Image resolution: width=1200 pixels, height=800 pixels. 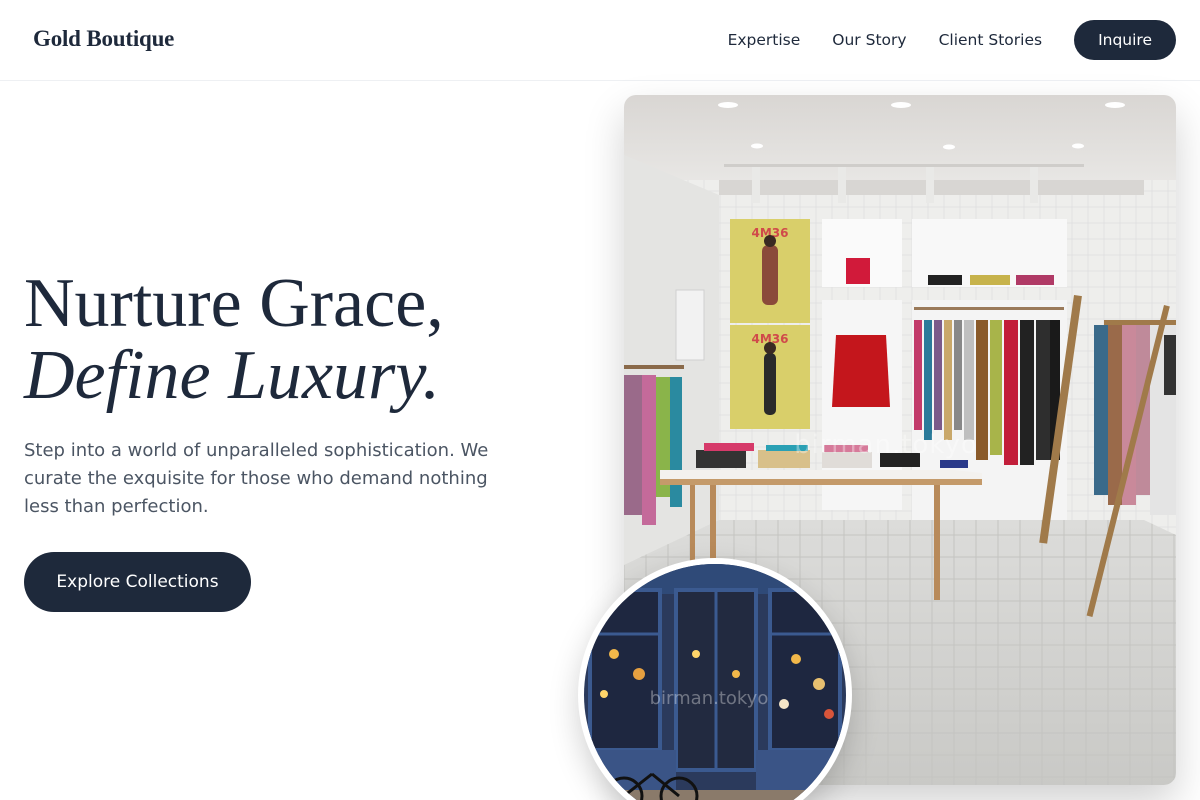 I want to click on nav-link-our-story: Our Story, so click(x=869, y=40).